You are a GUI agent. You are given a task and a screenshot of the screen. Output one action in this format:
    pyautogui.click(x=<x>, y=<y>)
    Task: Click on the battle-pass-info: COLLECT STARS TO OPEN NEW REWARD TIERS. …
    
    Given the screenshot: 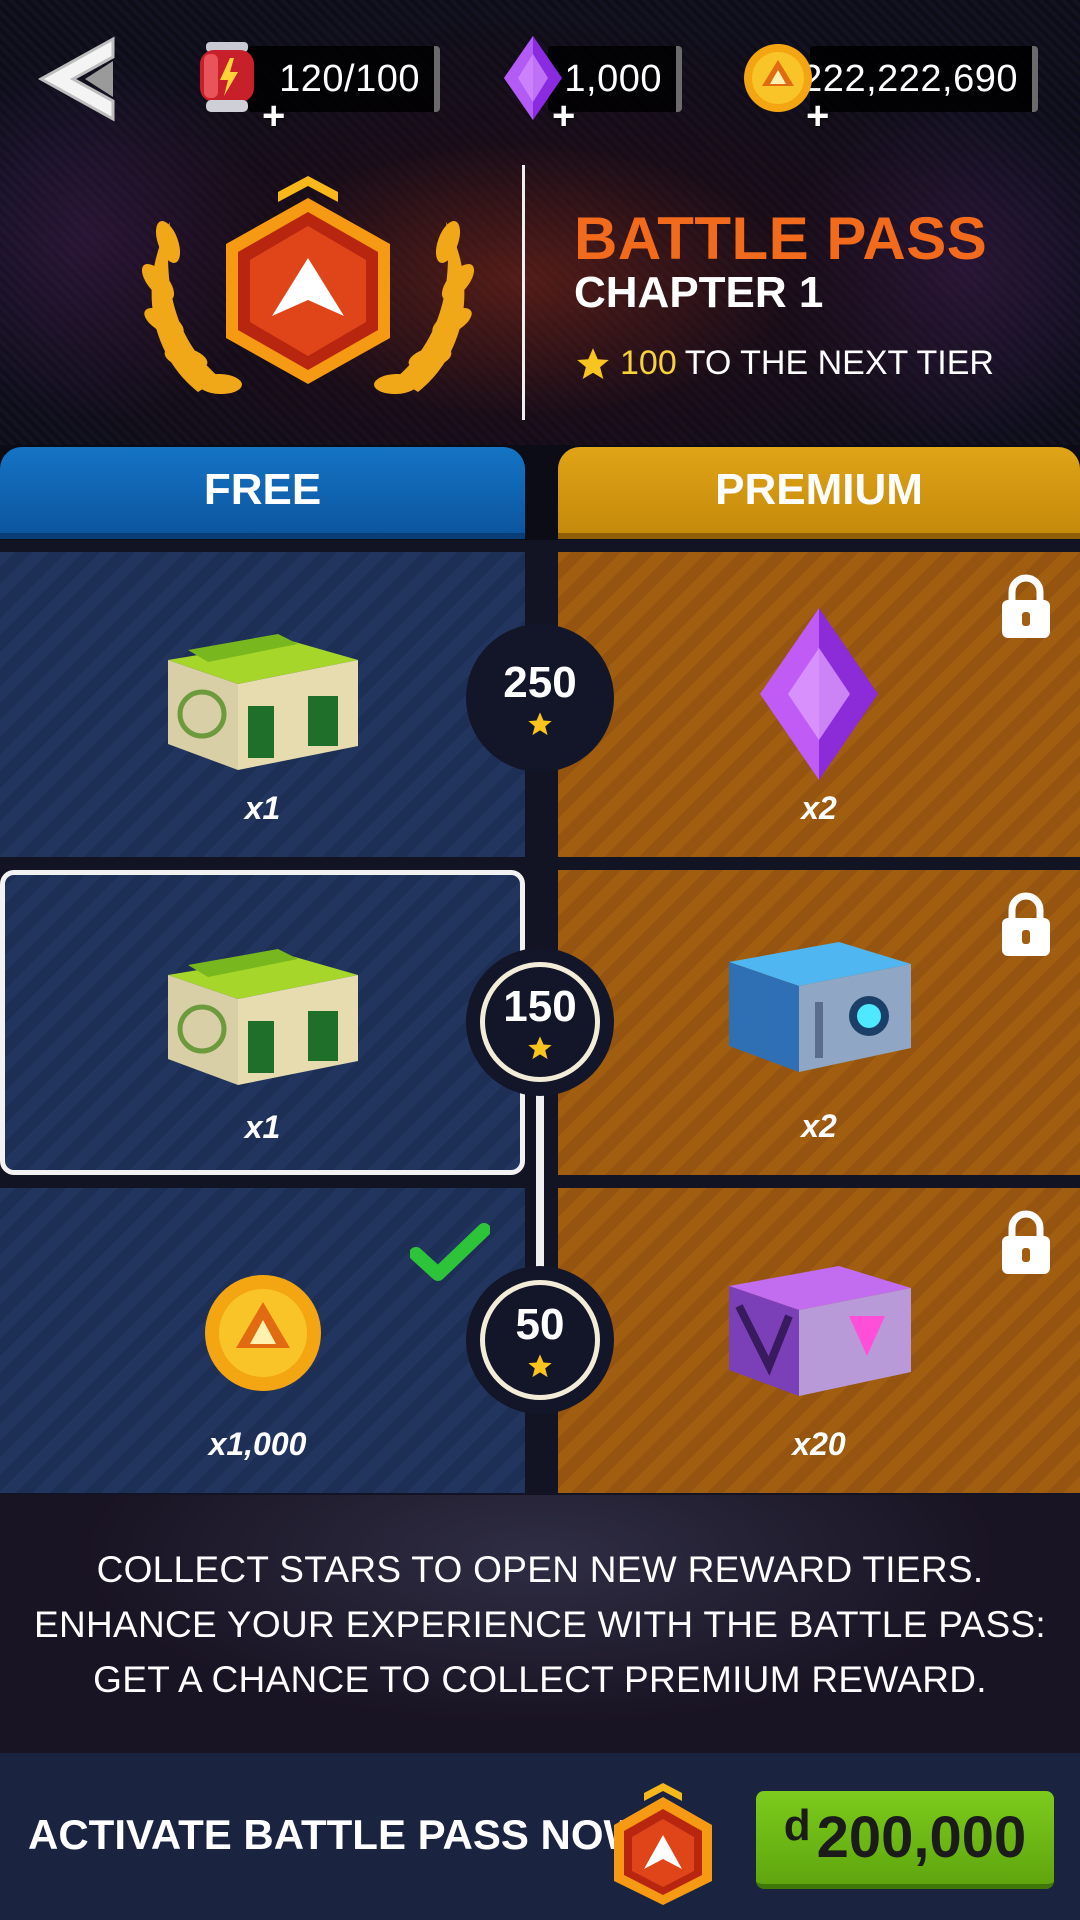 What is the action you would take?
    pyautogui.click(x=540, y=1624)
    